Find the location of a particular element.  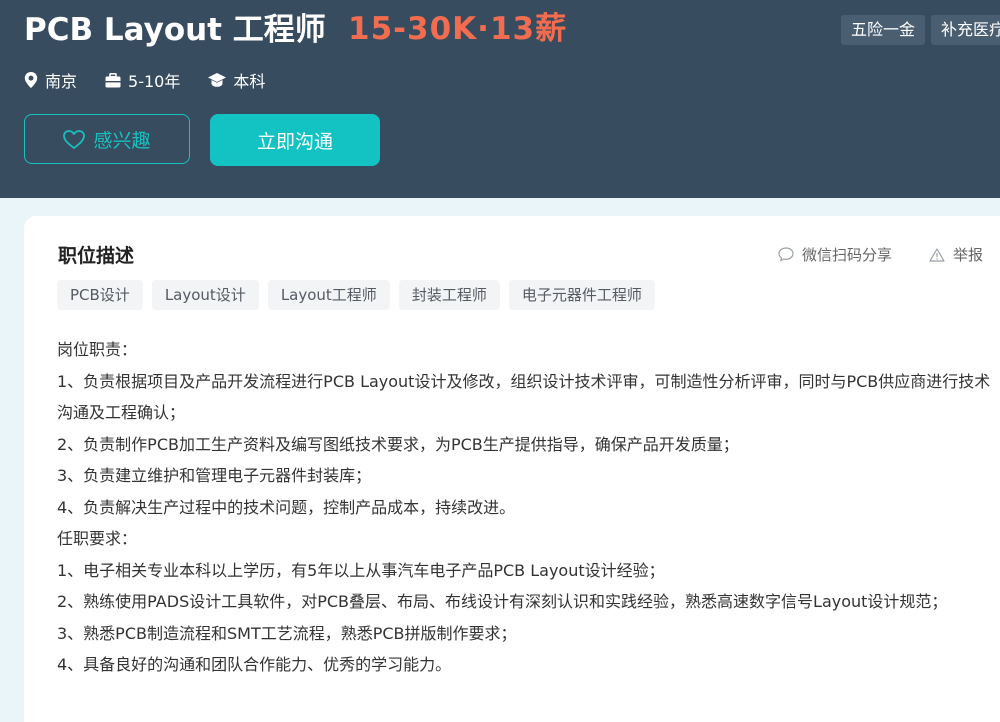

description-line: 3、熟悉PCB制造流程和SMT工艺流程，熟悉PCB拼版制作要求； is located at coordinates (287, 633).